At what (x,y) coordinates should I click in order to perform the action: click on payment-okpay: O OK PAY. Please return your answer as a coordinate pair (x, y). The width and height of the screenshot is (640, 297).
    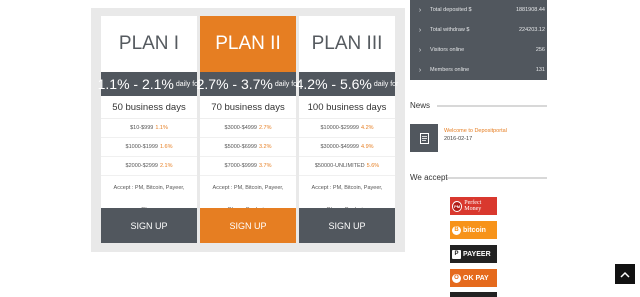
    Looking at the image, I should click on (473, 278).